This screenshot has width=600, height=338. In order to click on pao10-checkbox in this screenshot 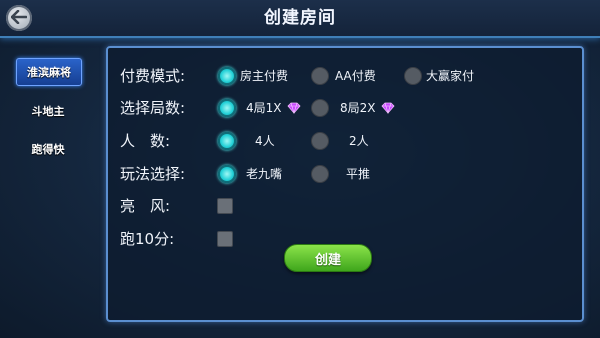, I will do `click(225, 239)`.